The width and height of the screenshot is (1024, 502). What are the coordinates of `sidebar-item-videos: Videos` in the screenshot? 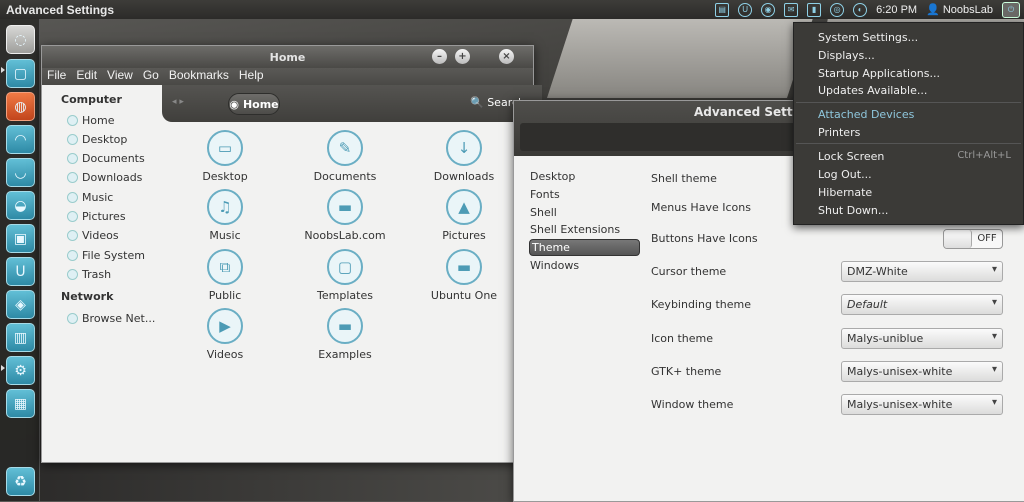 It's located at (93, 235).